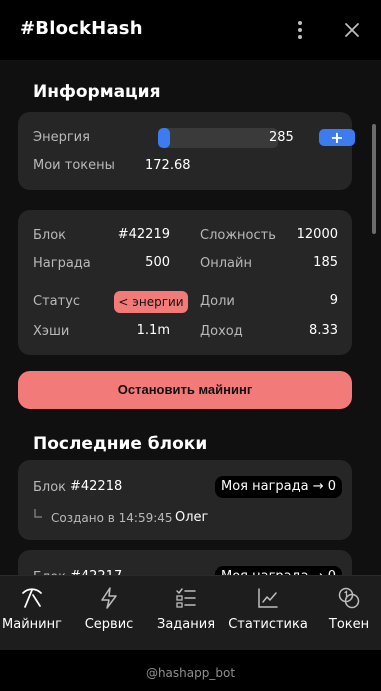 The width and height of the screenshot is (381, 691). Describe the element at coordinates (57, 301) in the screenshot. I see `status-label: Статус` at that location.